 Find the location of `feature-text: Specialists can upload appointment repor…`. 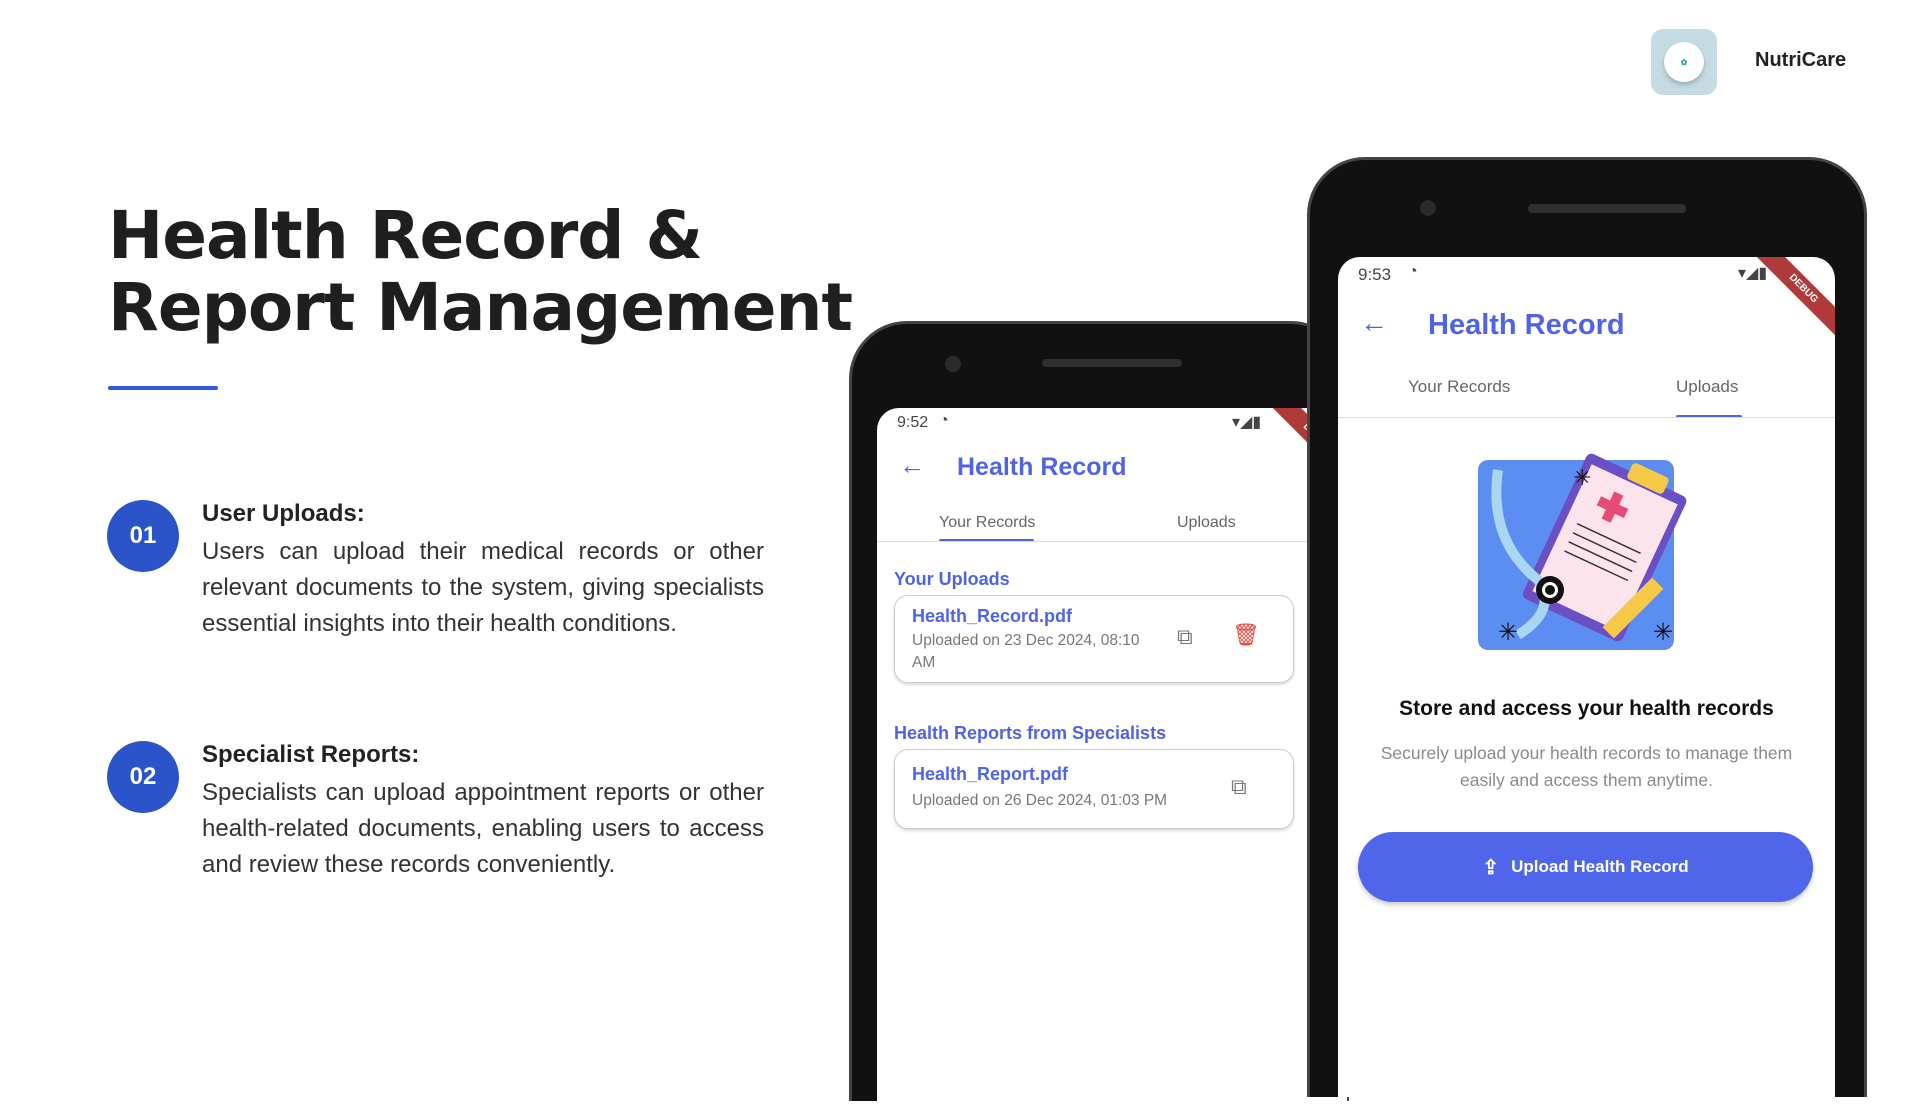

feature-text: Specialists can upload appointment repor… is located at coordinates (483, 828).